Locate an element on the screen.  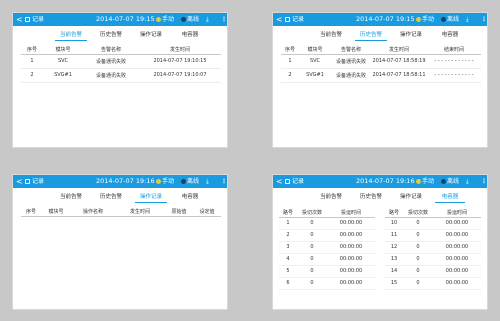
table-row: 12 0 00:00:00 is located at coordinates (433, 247).